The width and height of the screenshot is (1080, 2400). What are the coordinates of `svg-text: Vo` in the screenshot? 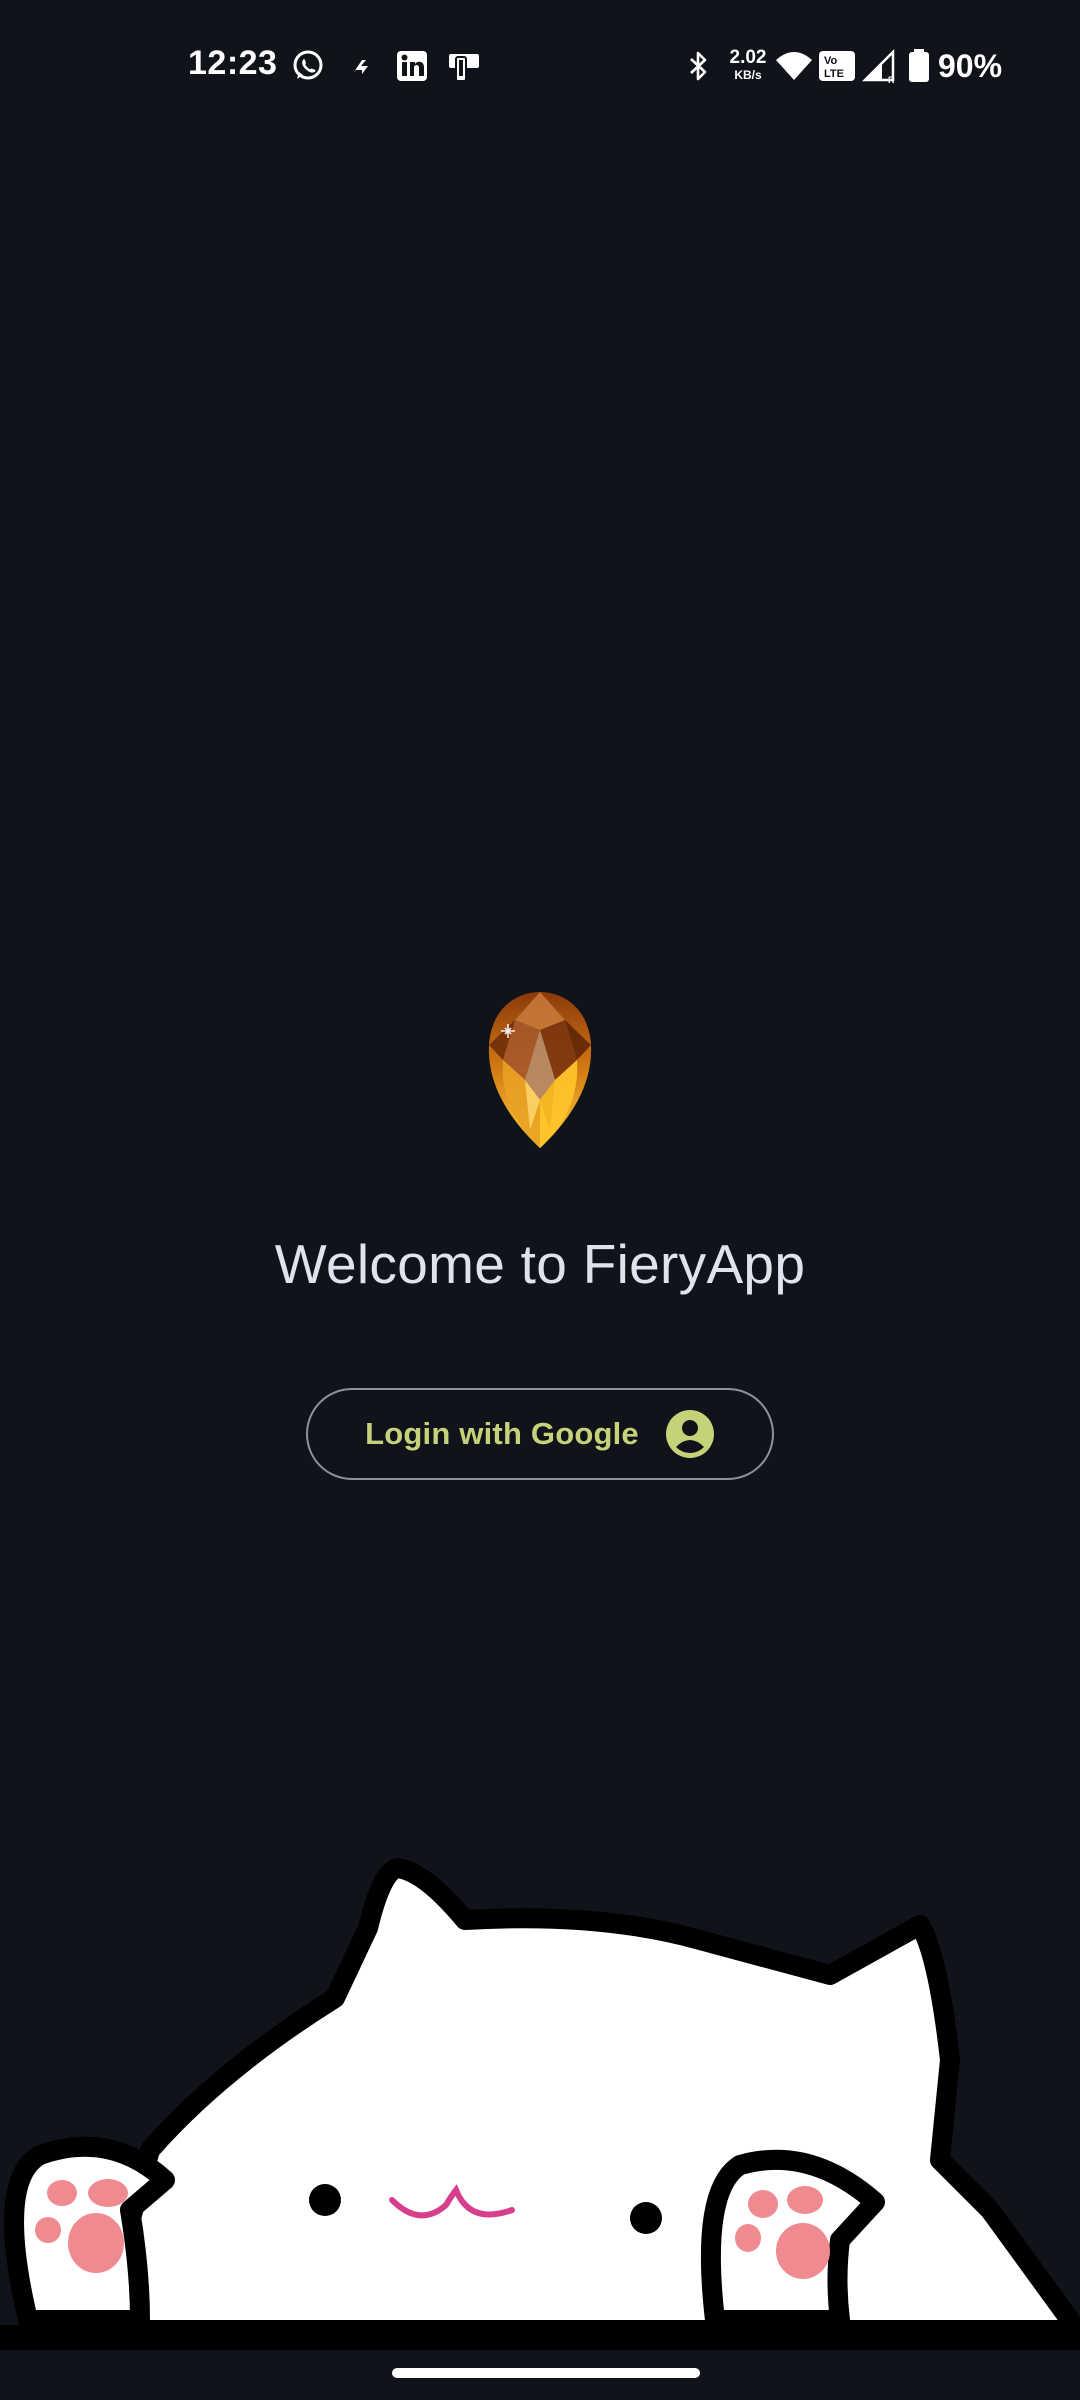 It's located at (831, 61).